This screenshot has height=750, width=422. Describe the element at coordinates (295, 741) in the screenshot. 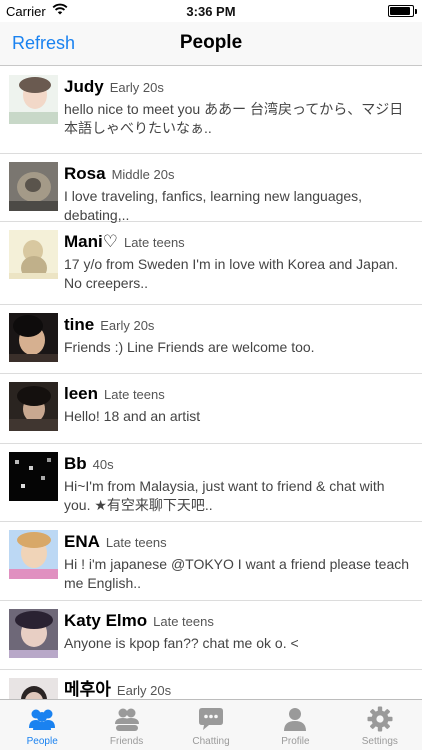

I see `tab-label: Profile` at that location.